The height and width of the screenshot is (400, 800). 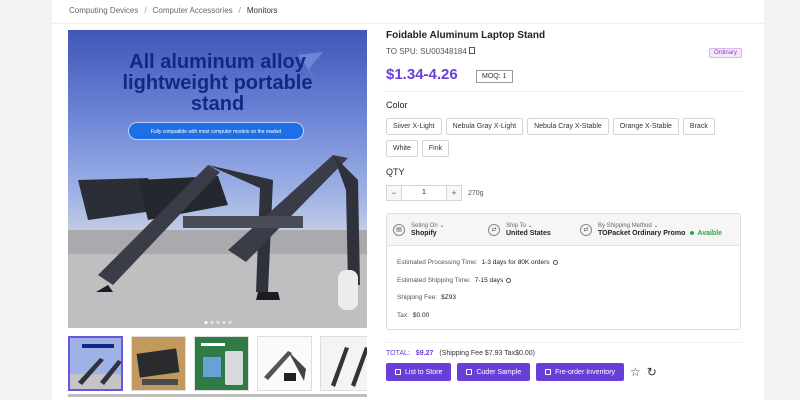 I want to click on ship-from-selector: ▤ Seting On ⌄ Shopify, so click(x=440, y=229).